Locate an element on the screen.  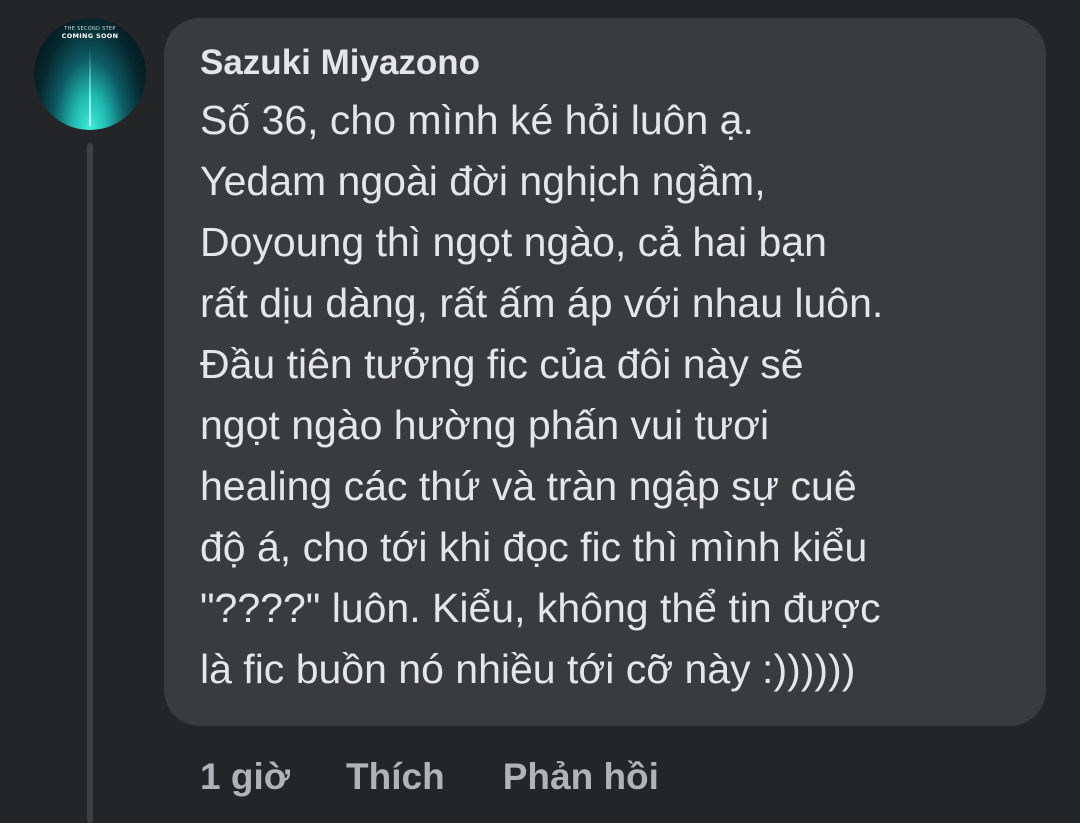
comment-text-line: là fic buồn nó nhiều tới cỡ này :)))))) is located at coordinates (528, 669).